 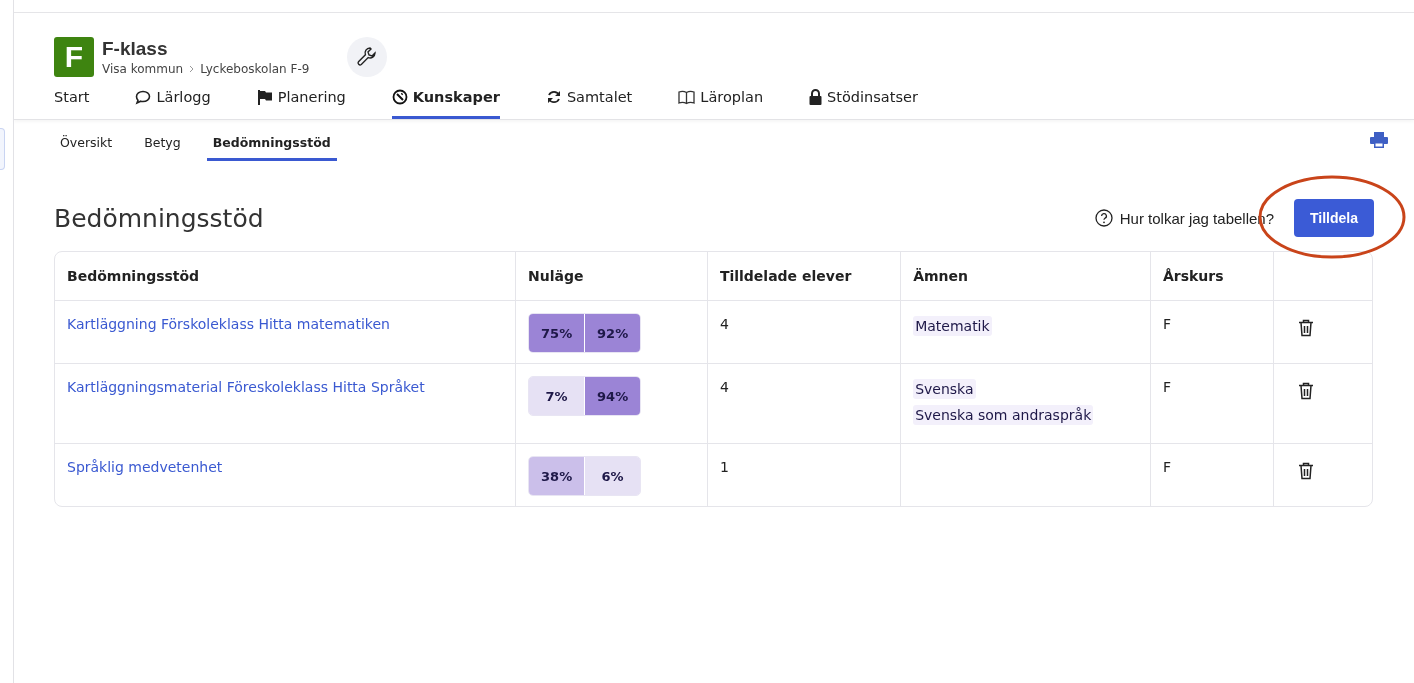 I want to click on assessment-link: Språklig medvetenhet, so click(x=145, y=467).